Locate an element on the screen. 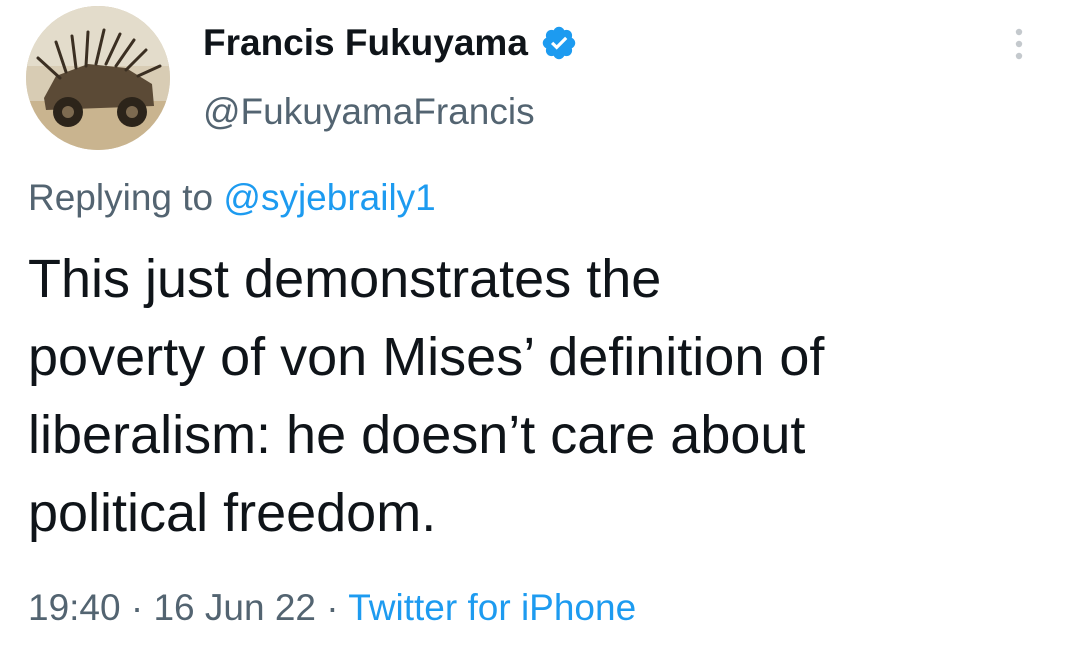  tweet-metadata: 19:40 · 16 Jun 22 · Twitter for iPhone is located at coordinates (332, 608).